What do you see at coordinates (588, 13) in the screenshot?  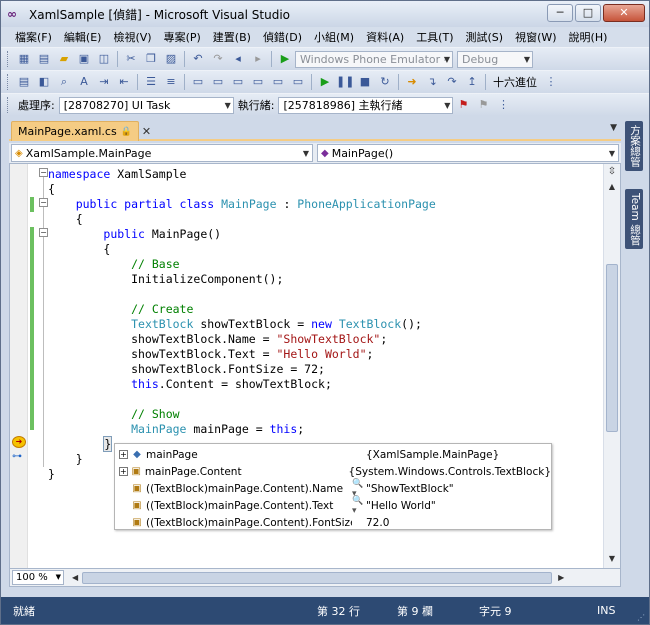 I see `maximize-button: □` at bounding box center [588, 13].